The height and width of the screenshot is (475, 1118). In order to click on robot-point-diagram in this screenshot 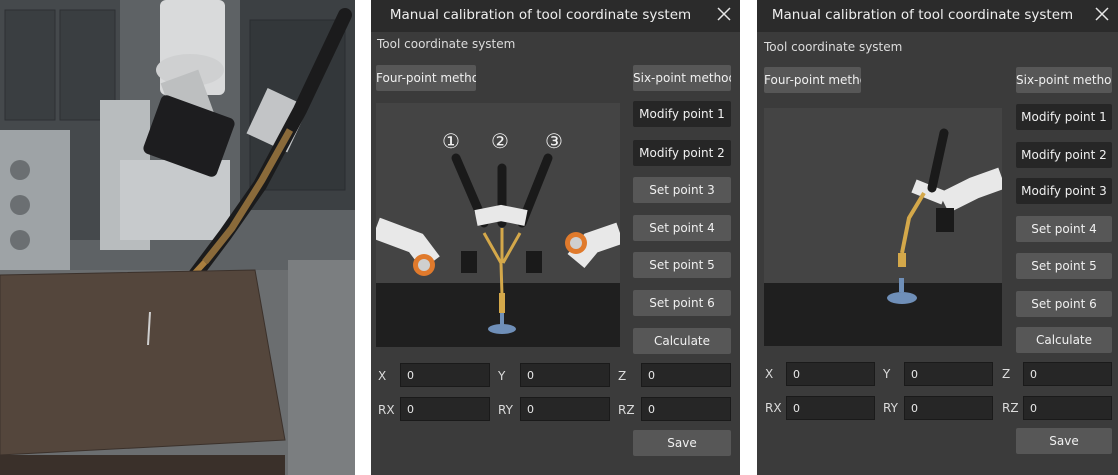, I will do `click(883, 227)`.